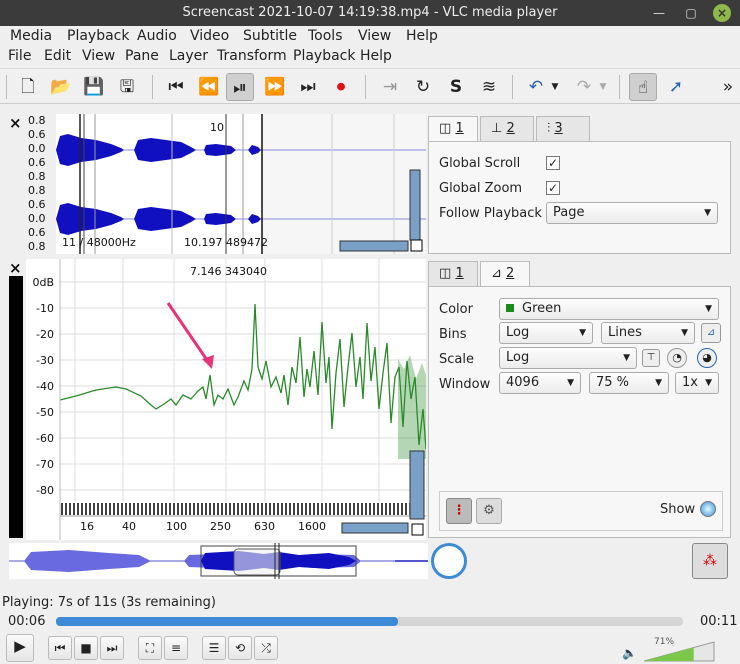  Describe the element at coordinates (61, 87) in the screenshot. I see `open-folder-icon: 📂` at that location.